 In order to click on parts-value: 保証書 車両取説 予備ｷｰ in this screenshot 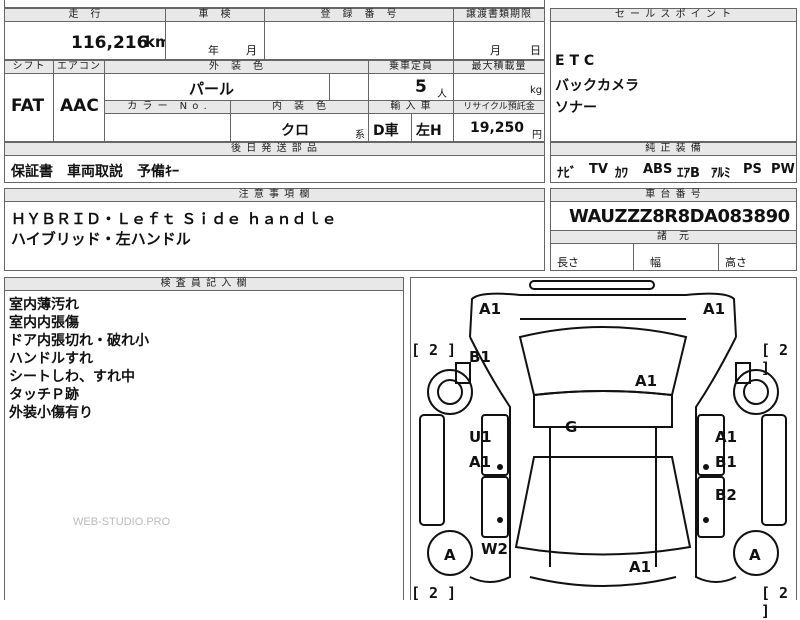, I will do `click(95, 172)`.